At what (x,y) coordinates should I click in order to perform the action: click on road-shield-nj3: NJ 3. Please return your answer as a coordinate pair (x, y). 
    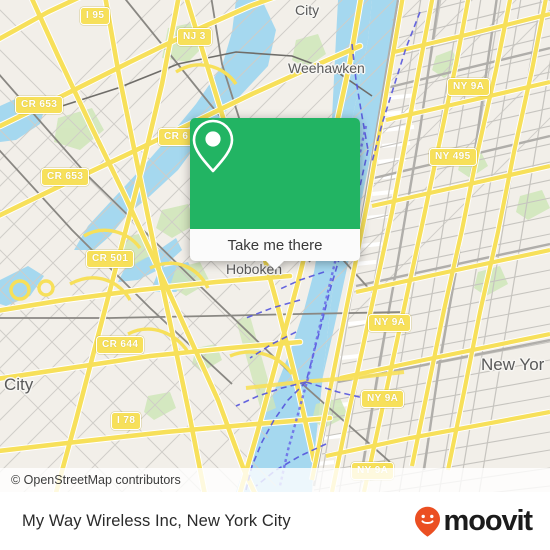
    Looking at the image, I should click on (194, 37).